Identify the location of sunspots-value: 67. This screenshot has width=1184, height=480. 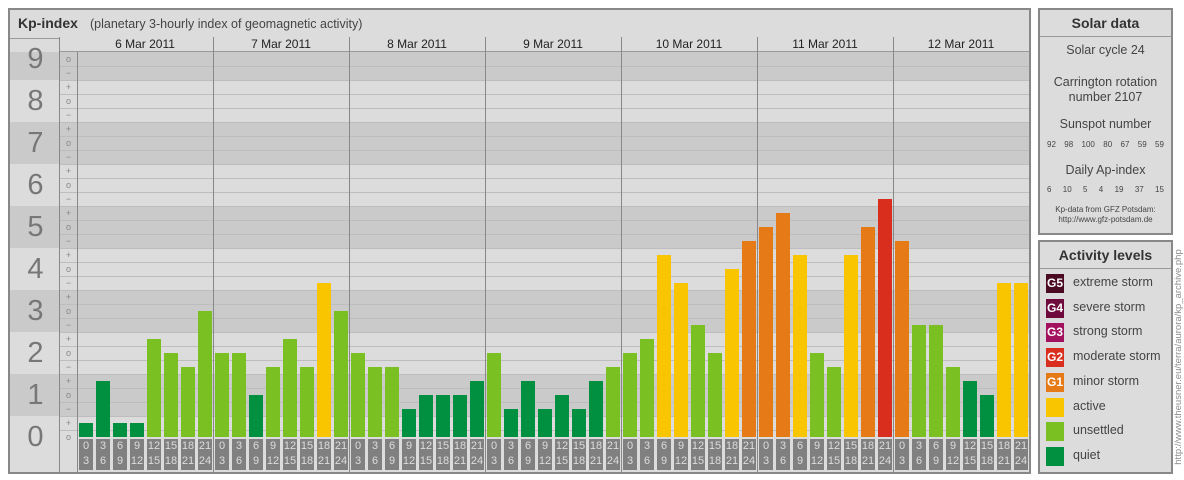
(1125, 144).